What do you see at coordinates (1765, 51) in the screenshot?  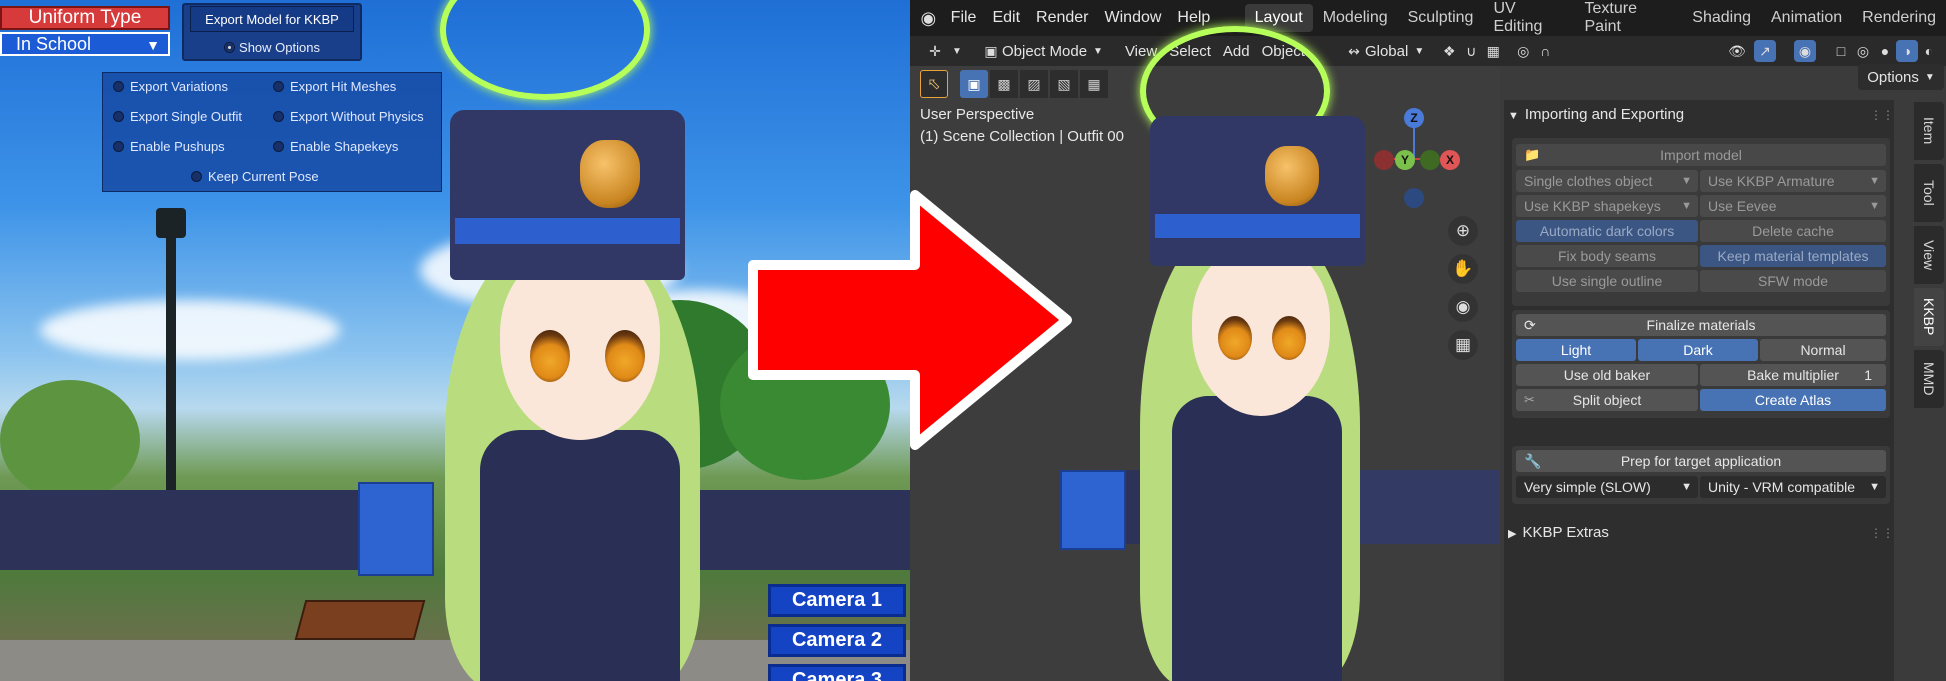 I see `gizmo-toggle-icon: ↗` at bounding box center [1765, 51].